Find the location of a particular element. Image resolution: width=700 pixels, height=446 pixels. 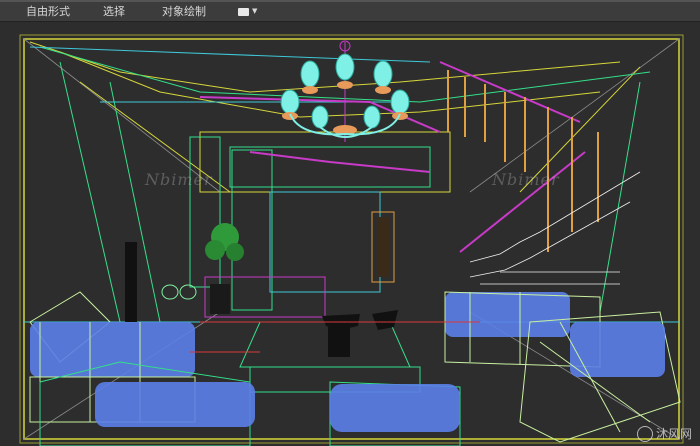

back-wall-furniture is located at coordinates (260, 266).